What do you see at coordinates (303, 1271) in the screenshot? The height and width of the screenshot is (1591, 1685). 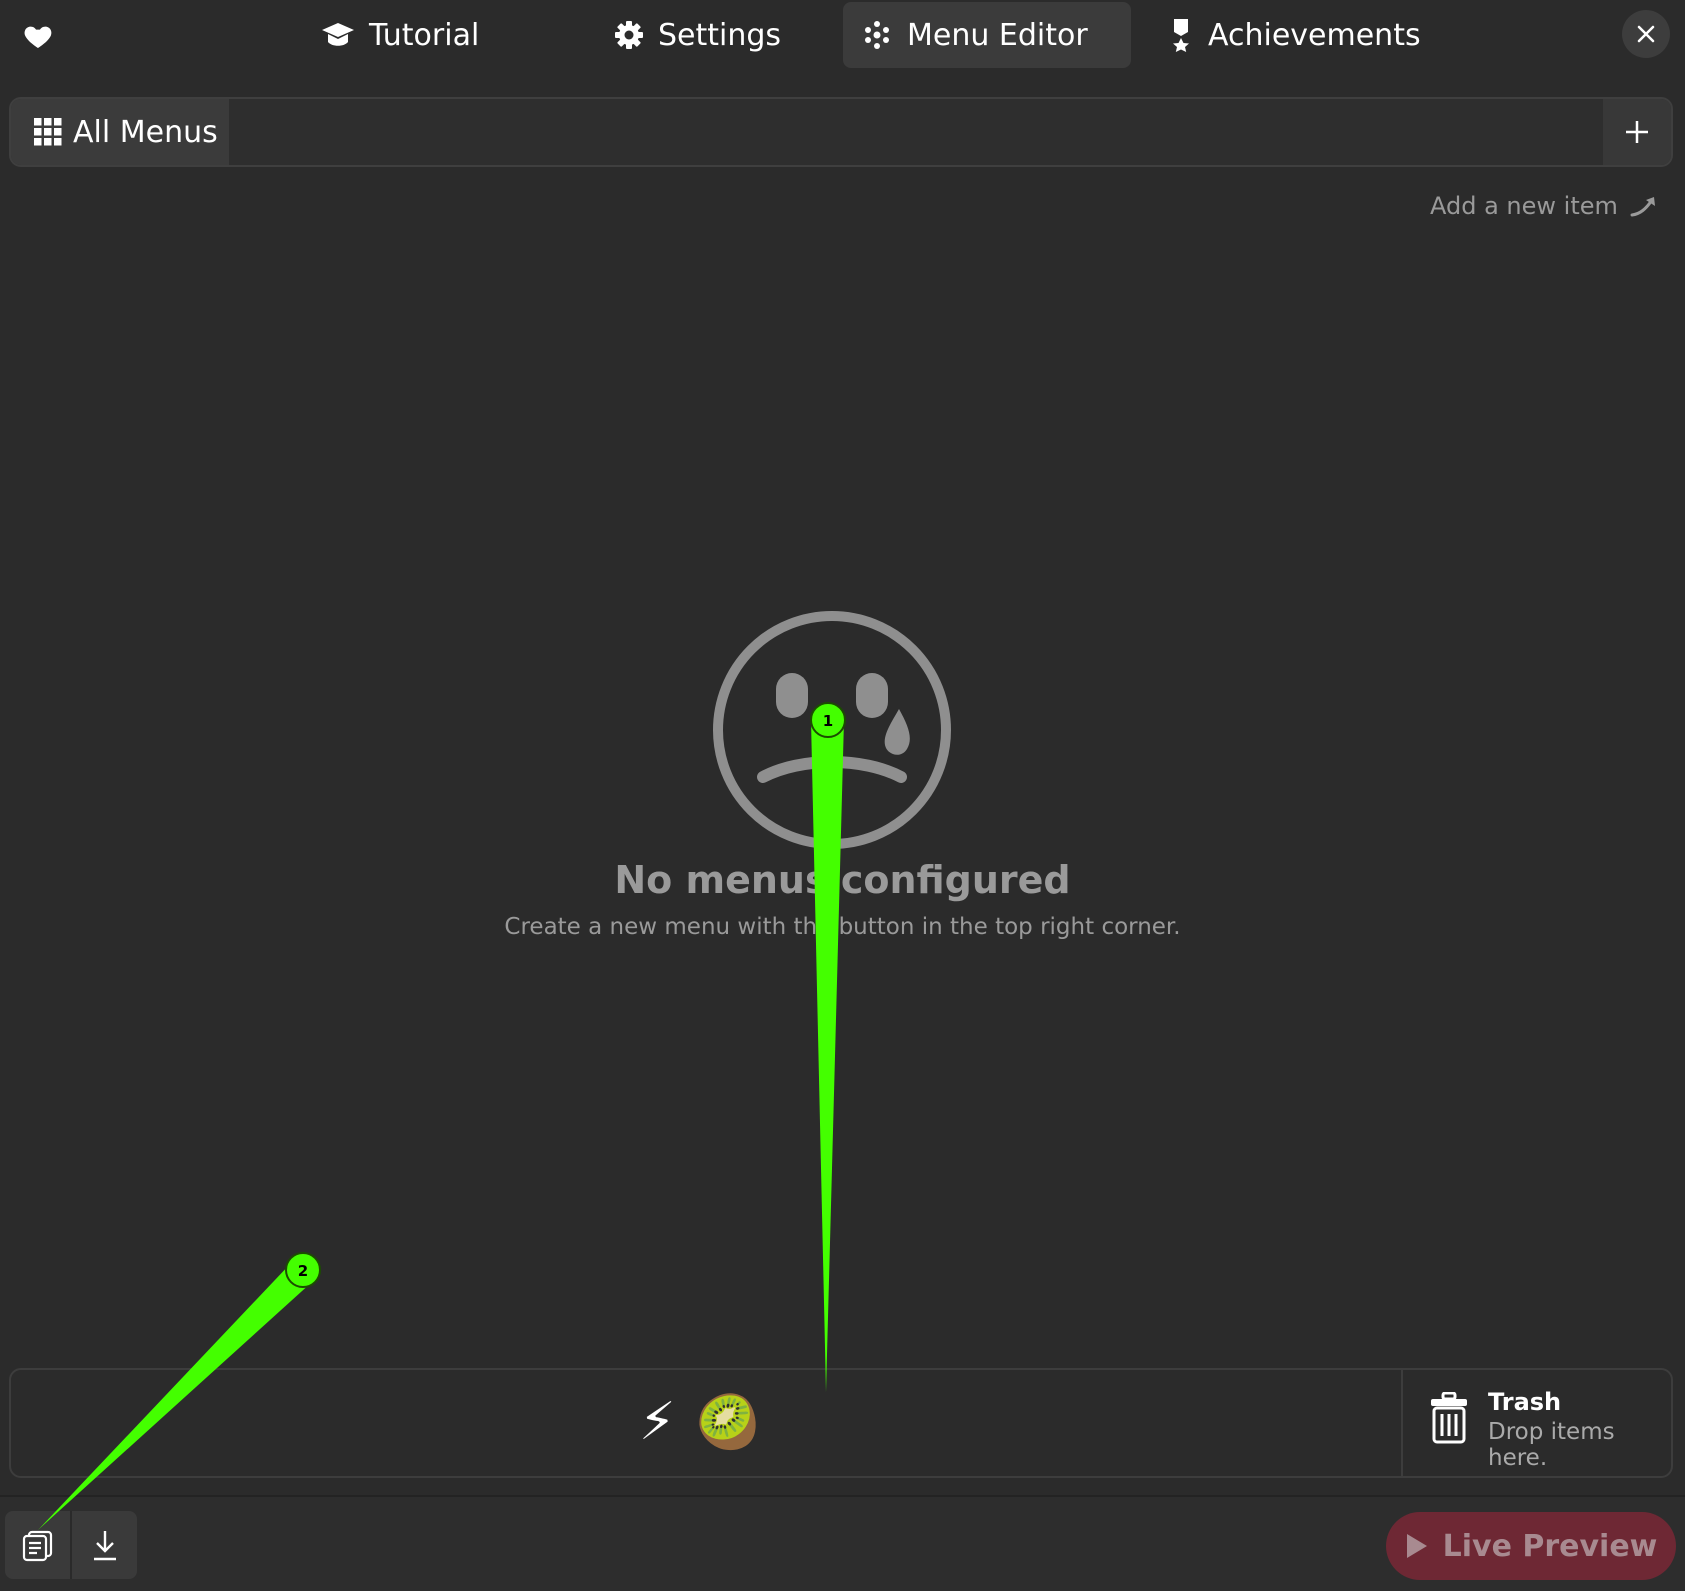 I see `annotation-label-2: 2` at bounding box center [303, 1271].